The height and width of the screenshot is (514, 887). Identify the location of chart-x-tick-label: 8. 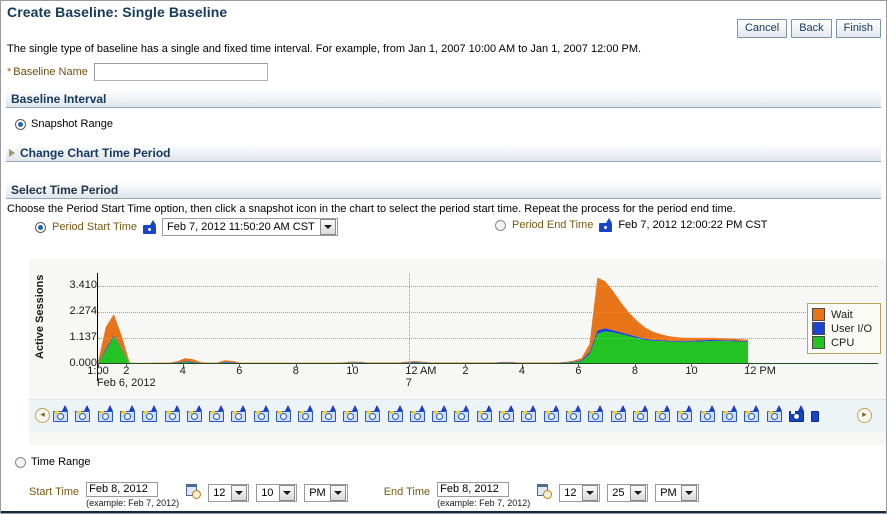
(635, 371).